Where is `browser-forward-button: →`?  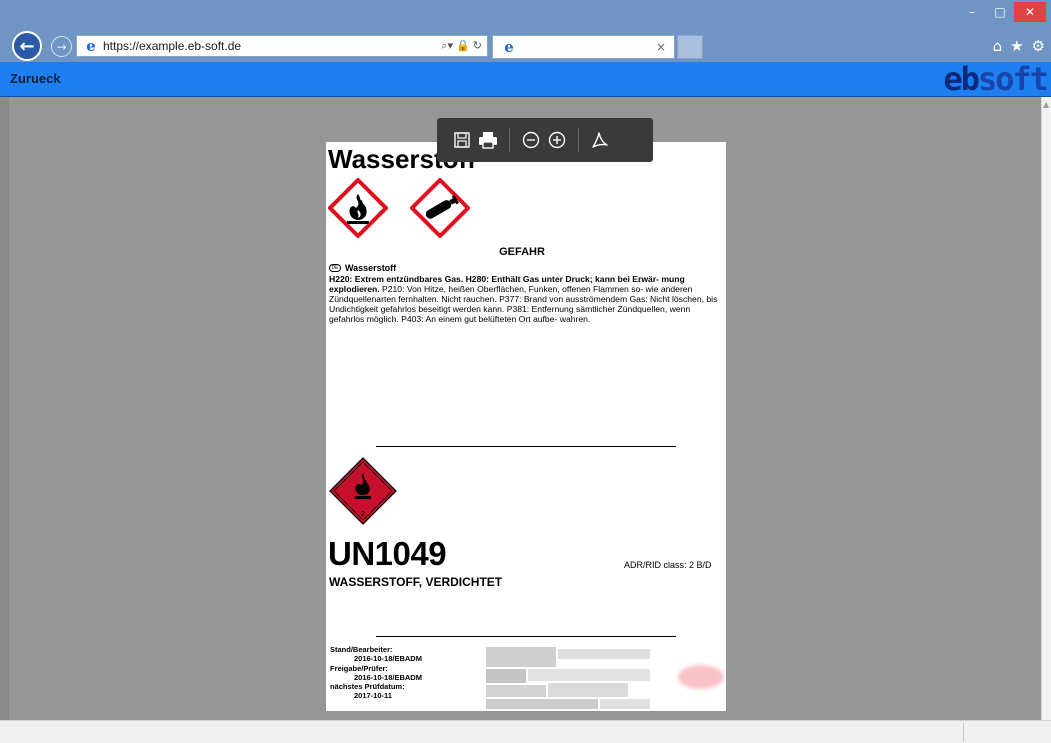 browser-forward-button: → is located at coordinates (61, 46).